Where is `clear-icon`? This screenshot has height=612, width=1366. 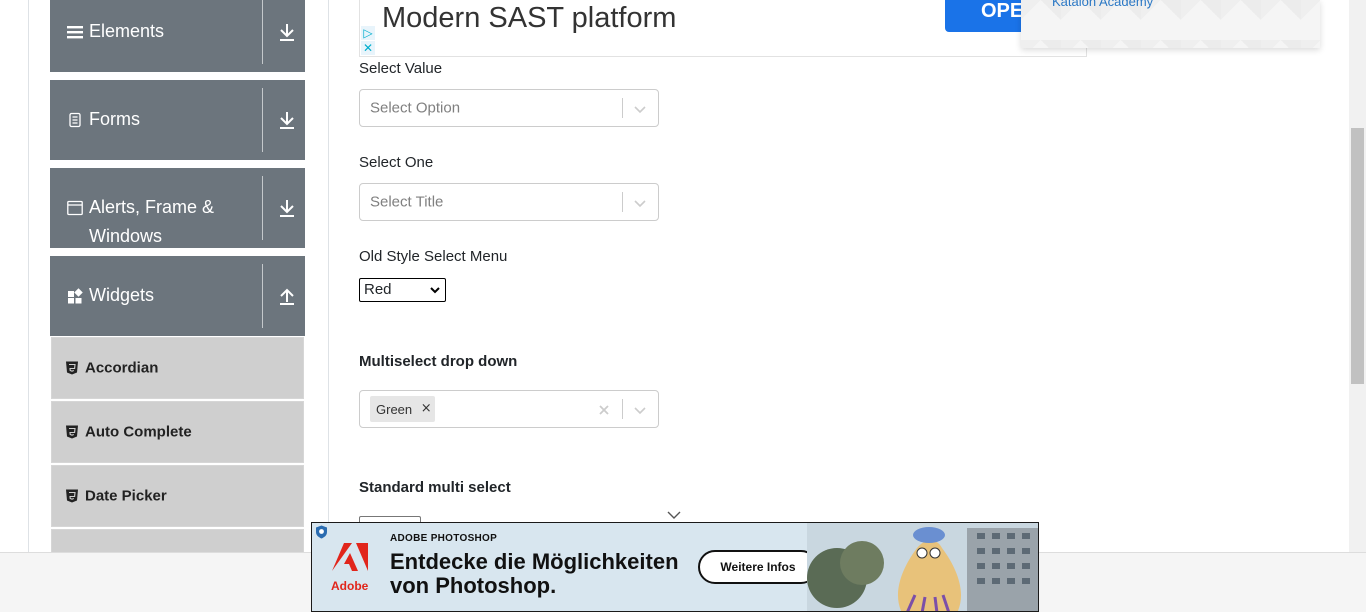 clear-icon is located at coordinates (604, 410).